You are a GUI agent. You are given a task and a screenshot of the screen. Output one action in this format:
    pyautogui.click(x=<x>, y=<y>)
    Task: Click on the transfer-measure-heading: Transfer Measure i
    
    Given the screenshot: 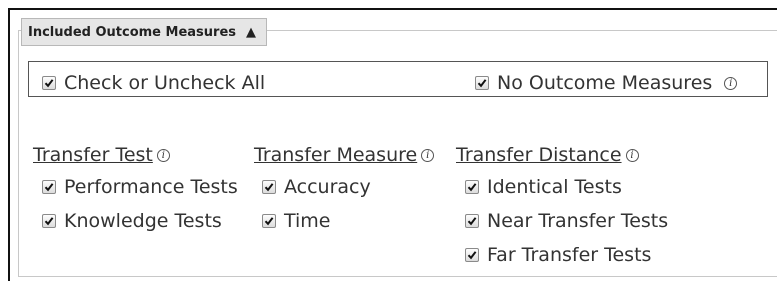 What is the action you would take?
    pyautogui.click(x=344, y=155)
    